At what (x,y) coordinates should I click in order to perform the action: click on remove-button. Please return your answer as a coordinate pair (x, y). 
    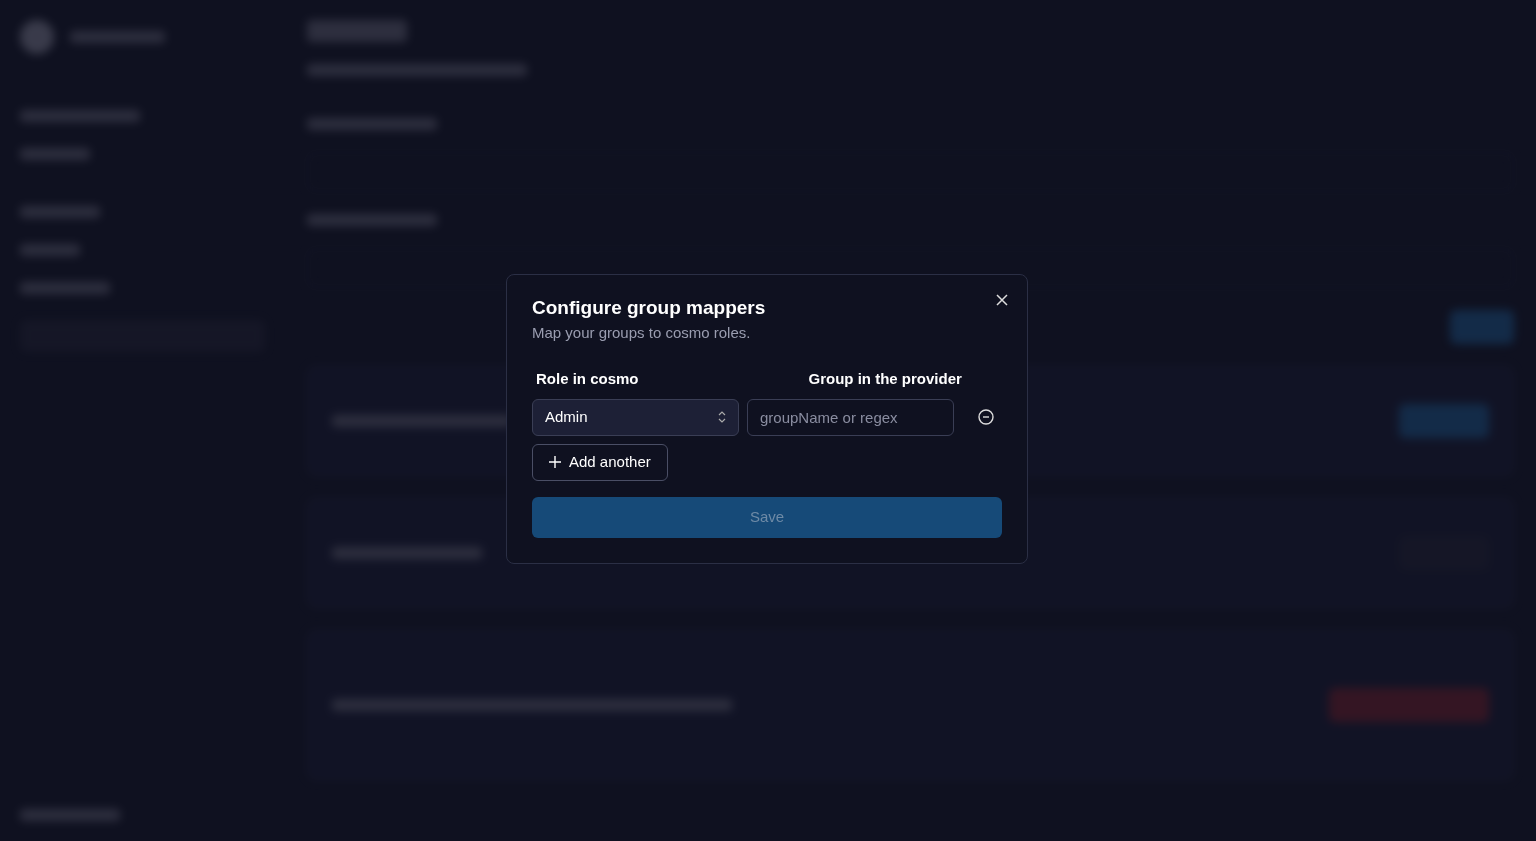
    Looking at the image, I should click on (986, 417).